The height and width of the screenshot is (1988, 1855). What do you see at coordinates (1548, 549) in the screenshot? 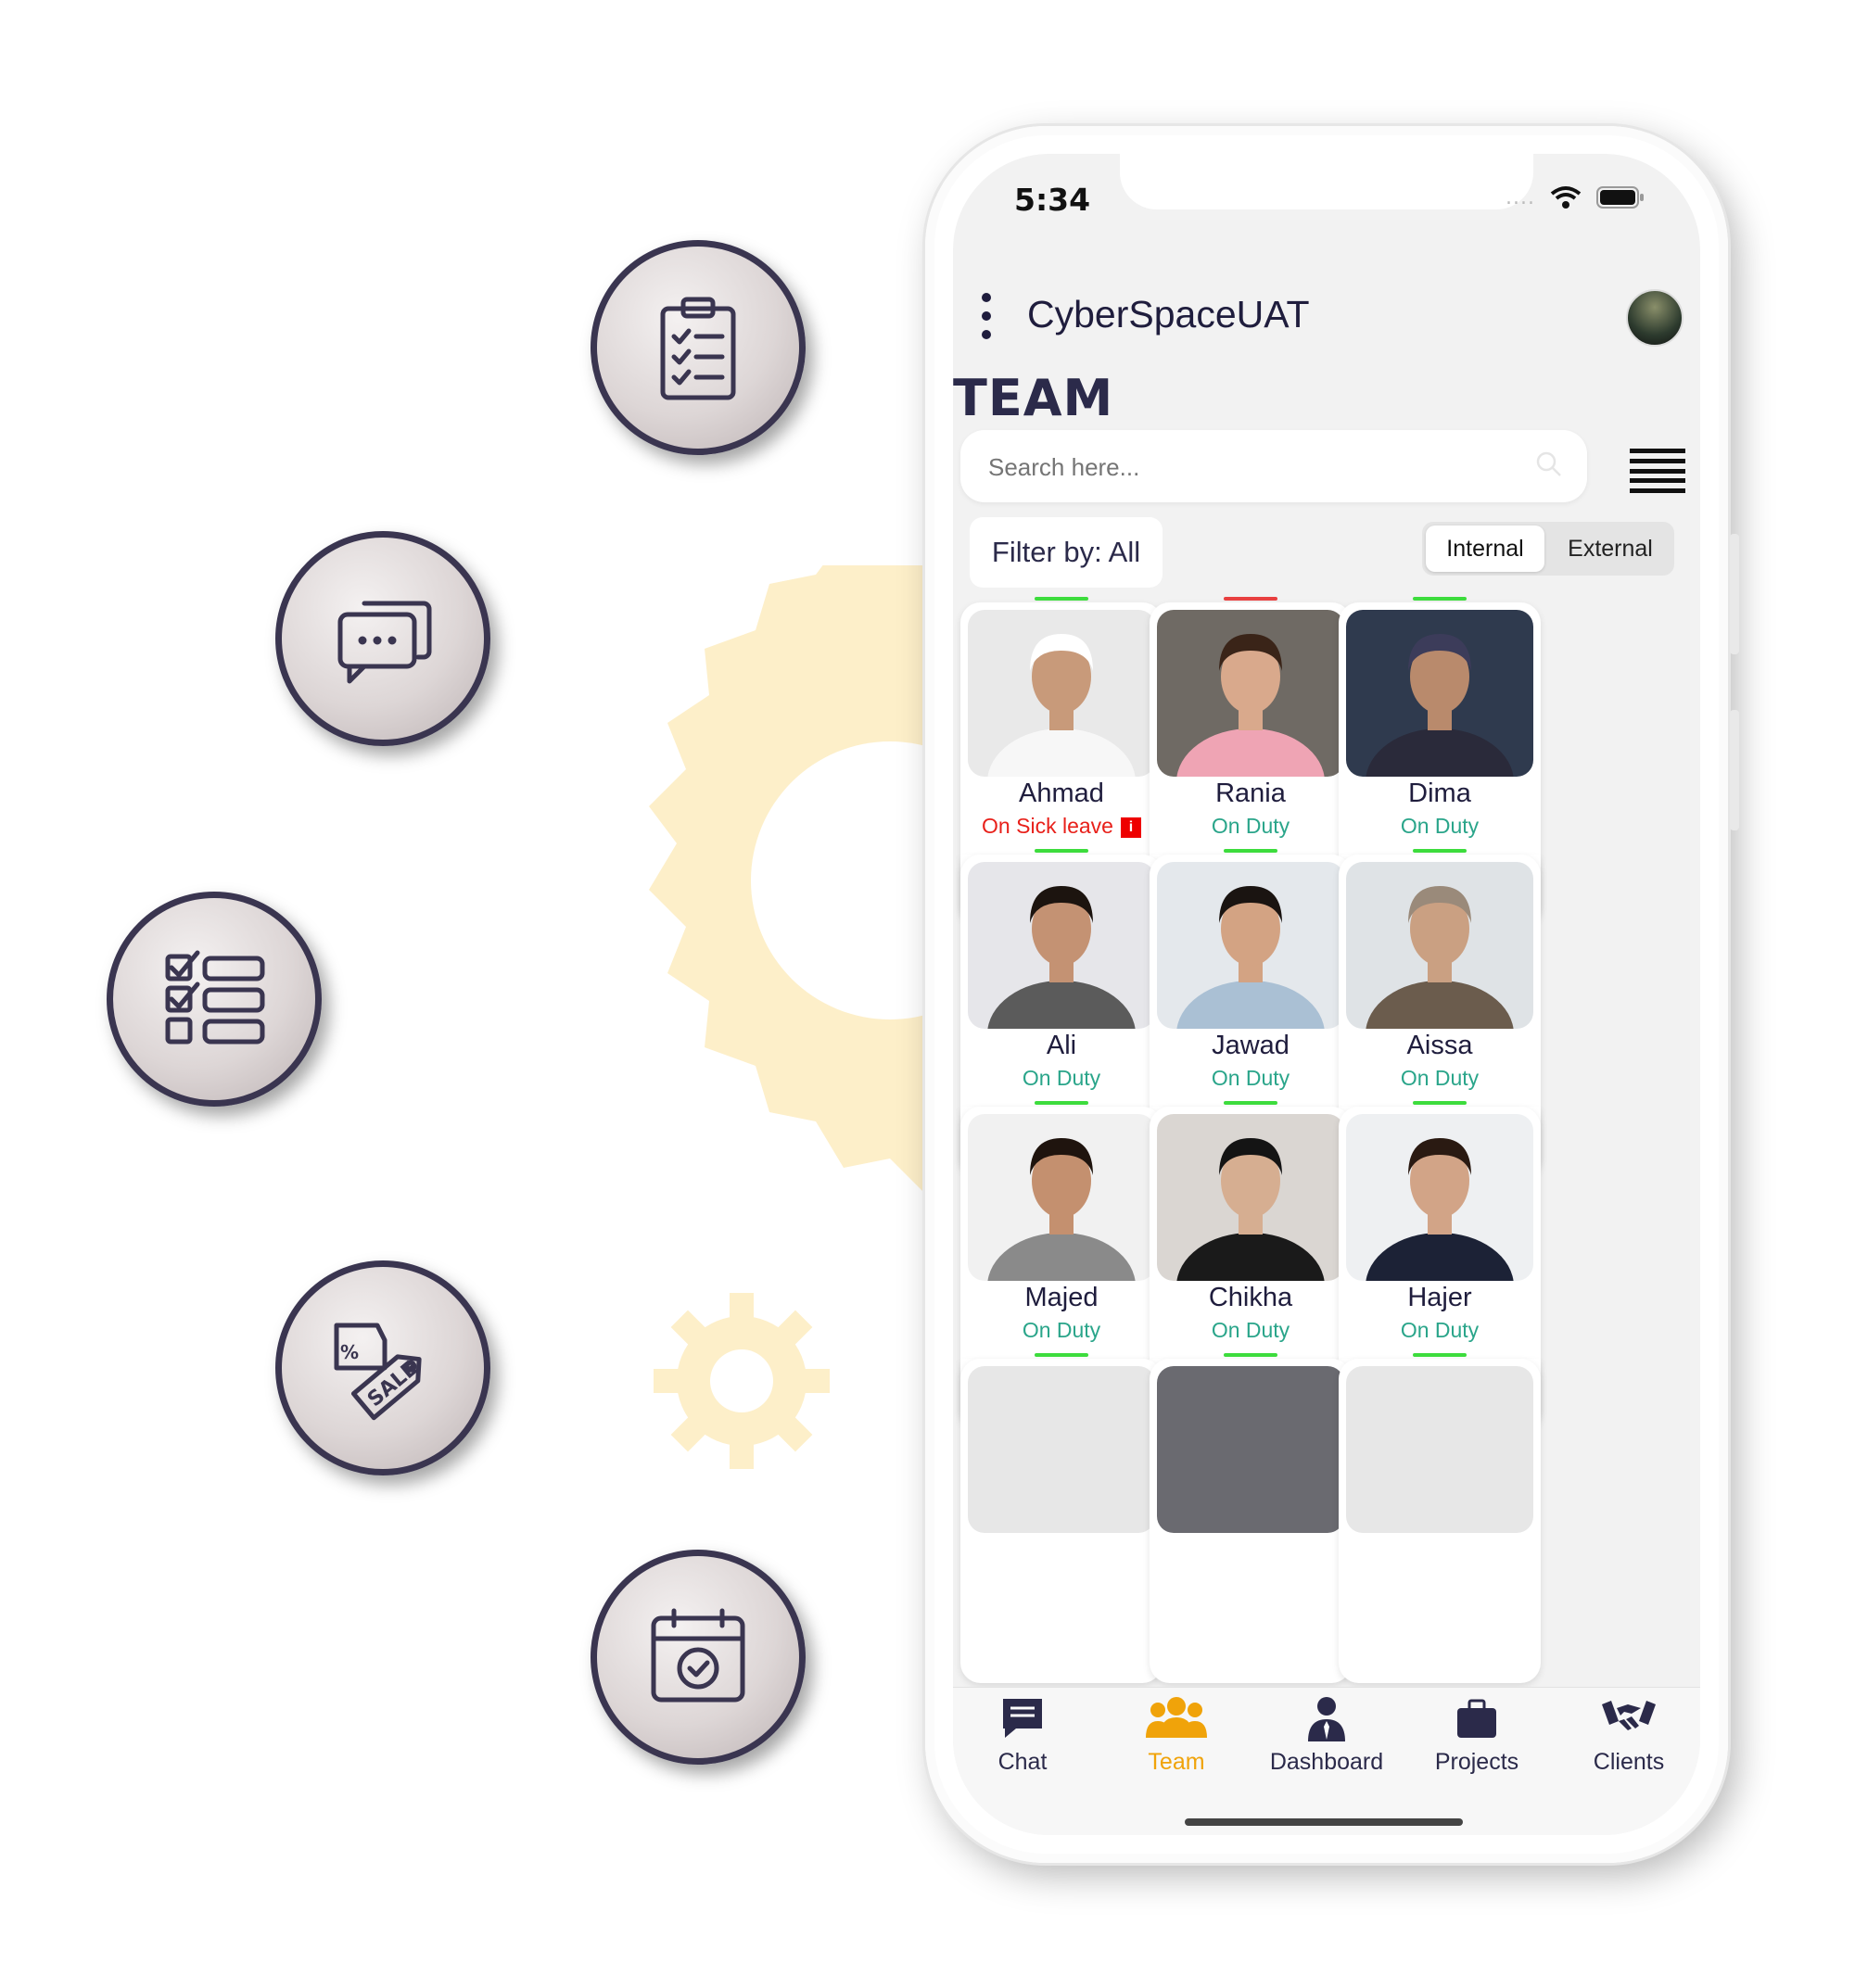
I see `internal-external-toggle: Internal External` at bounding box center [1548, 549].